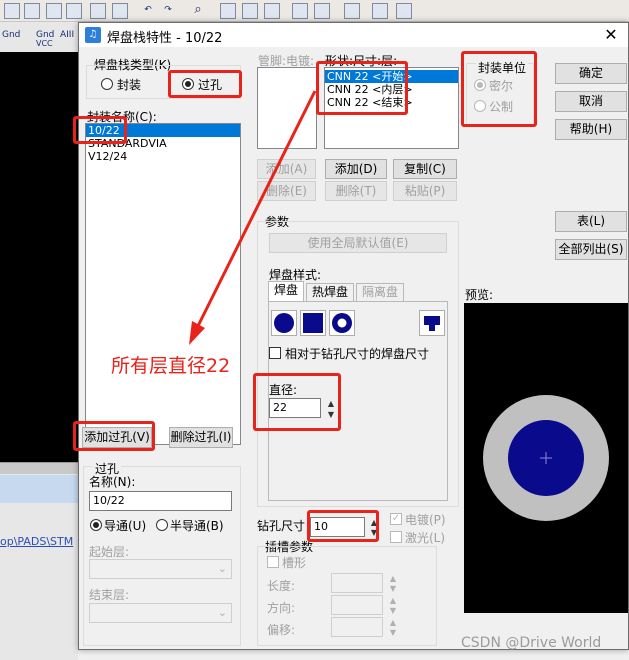 The width and height of the screenshot is (629, 660). Describe the element at coordinates (11, 35) in the screenshot. I see `toolbar-gnd-text: Gnd` at that location.